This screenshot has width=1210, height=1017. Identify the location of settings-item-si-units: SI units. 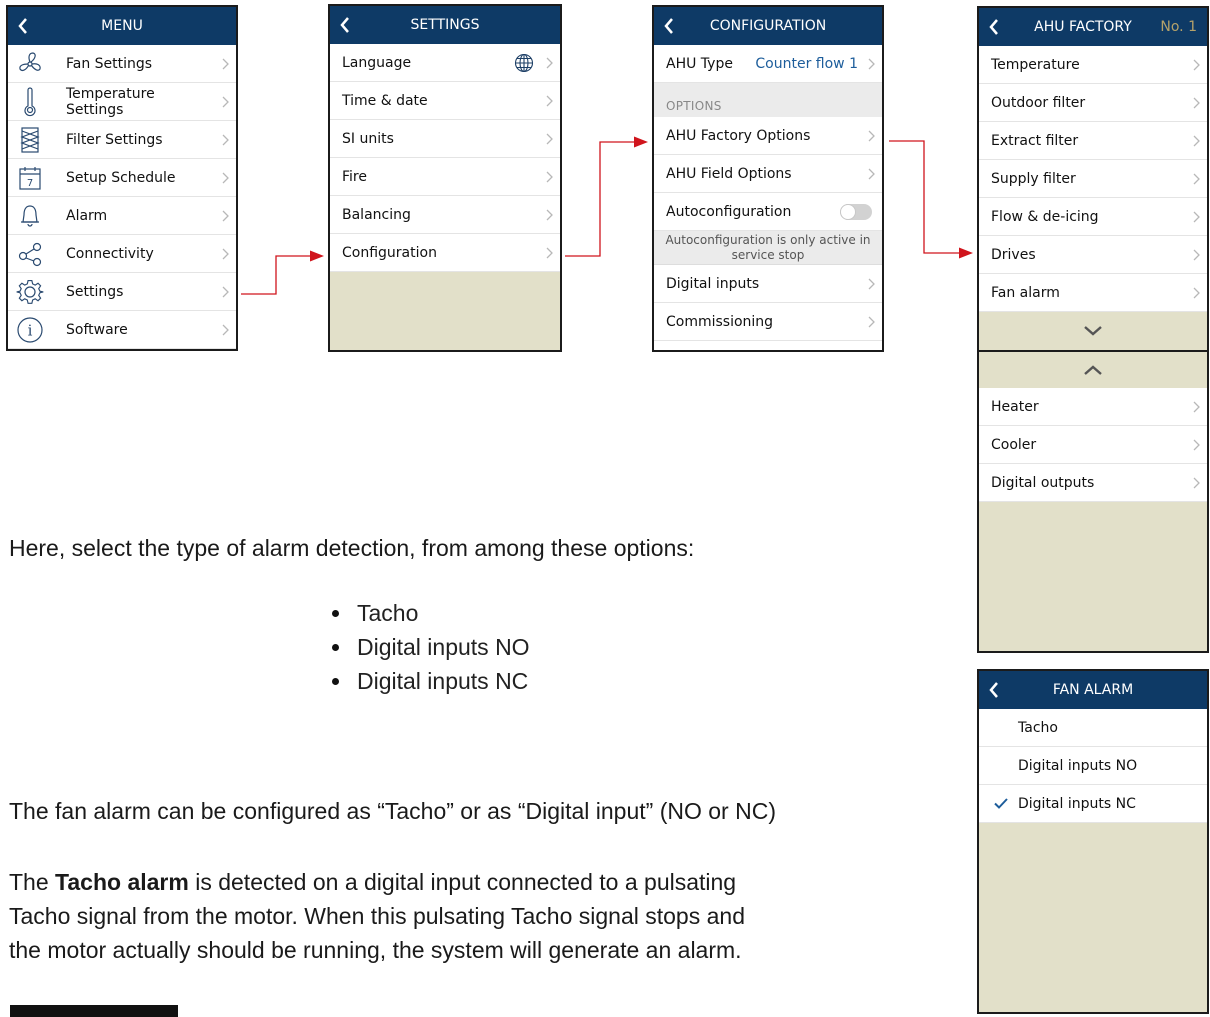
(445, 139).